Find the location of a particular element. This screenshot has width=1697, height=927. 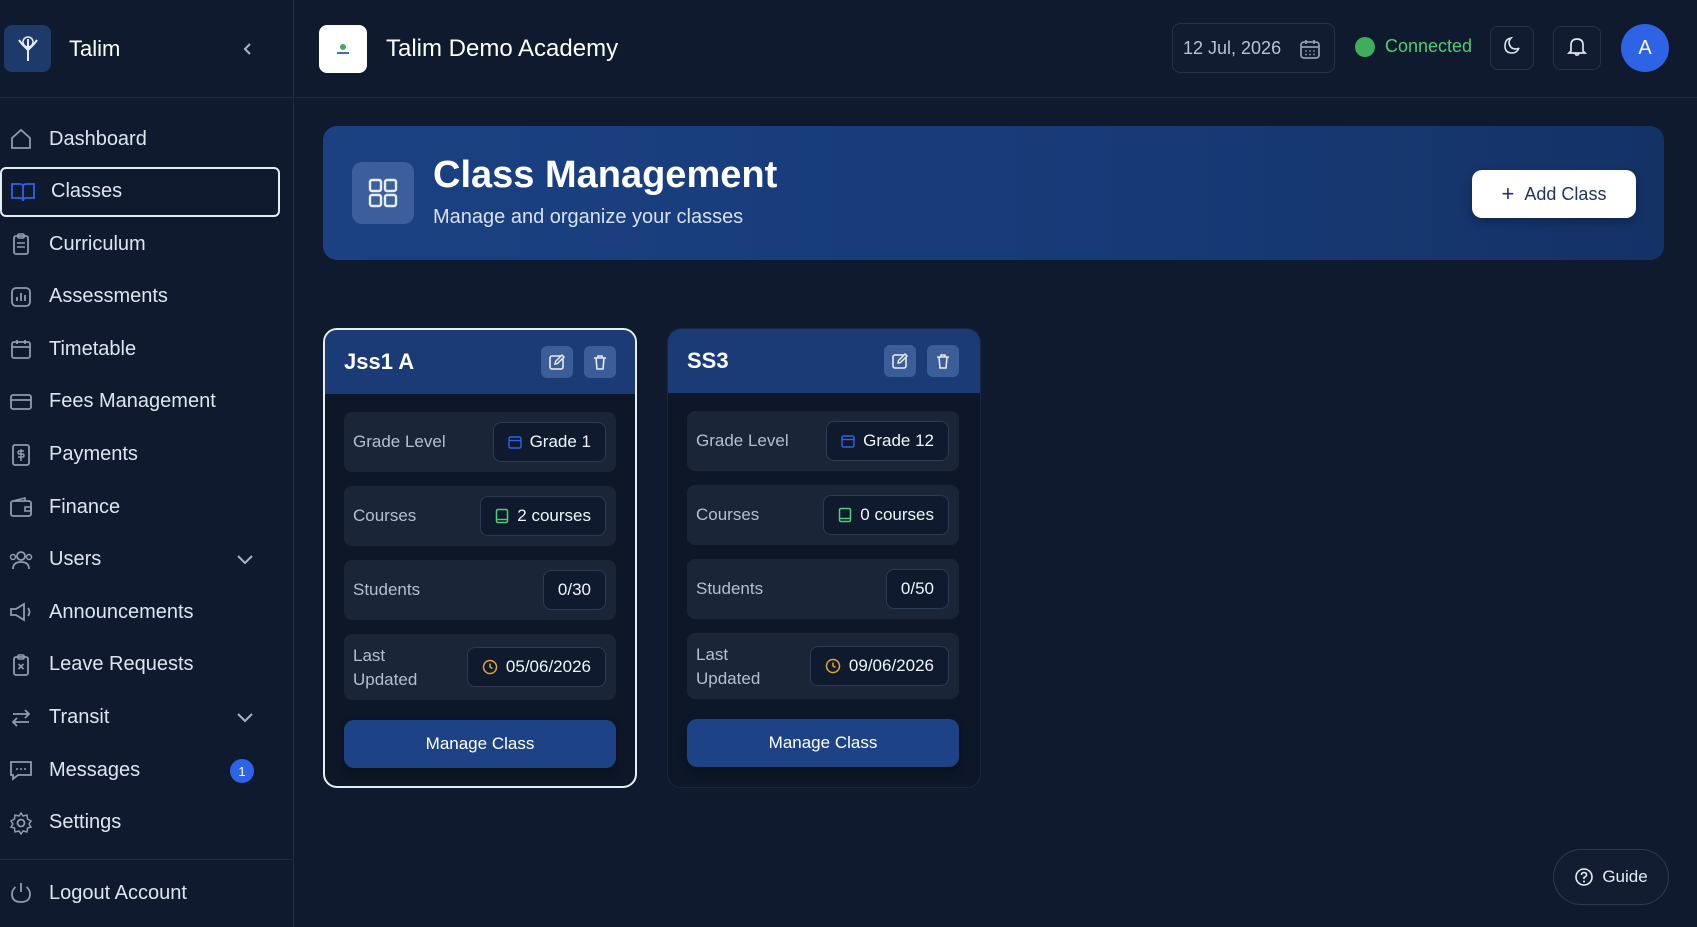

bar-chart-icon is located at coordinates (21, 297).